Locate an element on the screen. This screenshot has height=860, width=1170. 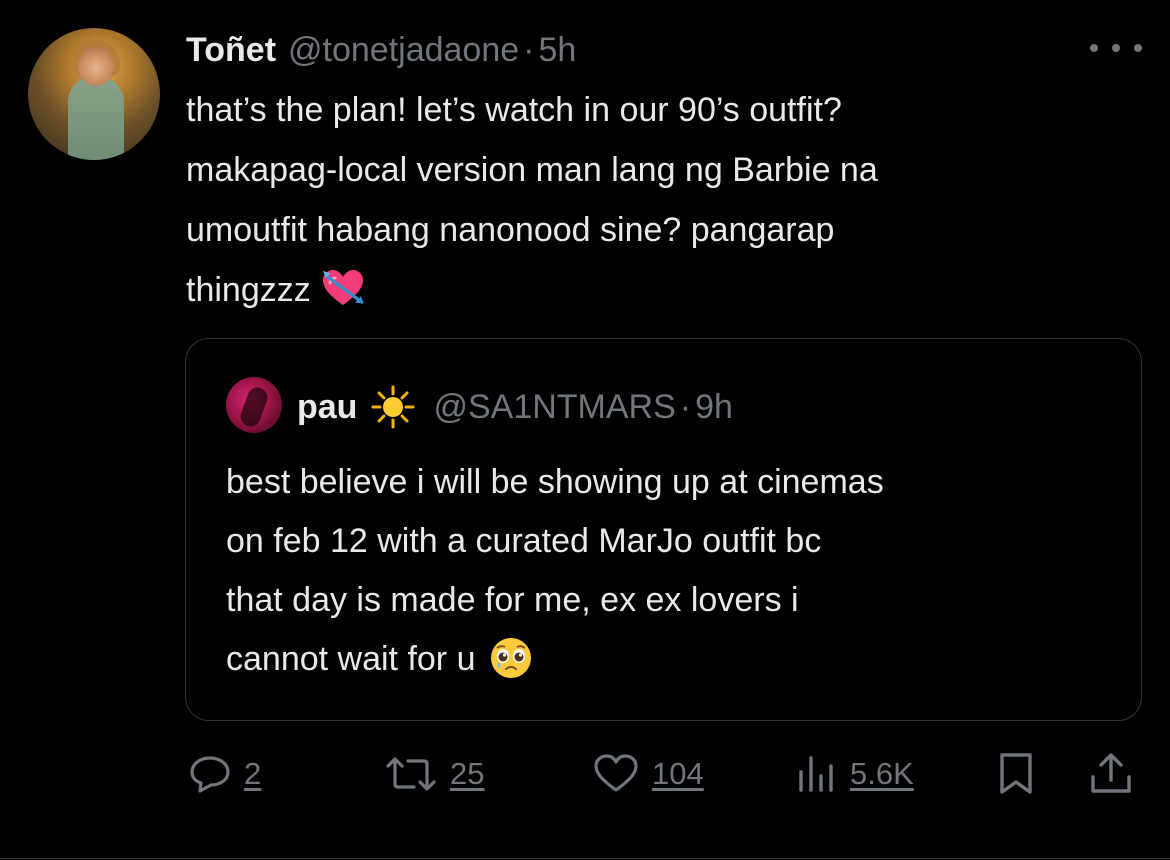
like-button: 104 is located at coordinates (648, 774).